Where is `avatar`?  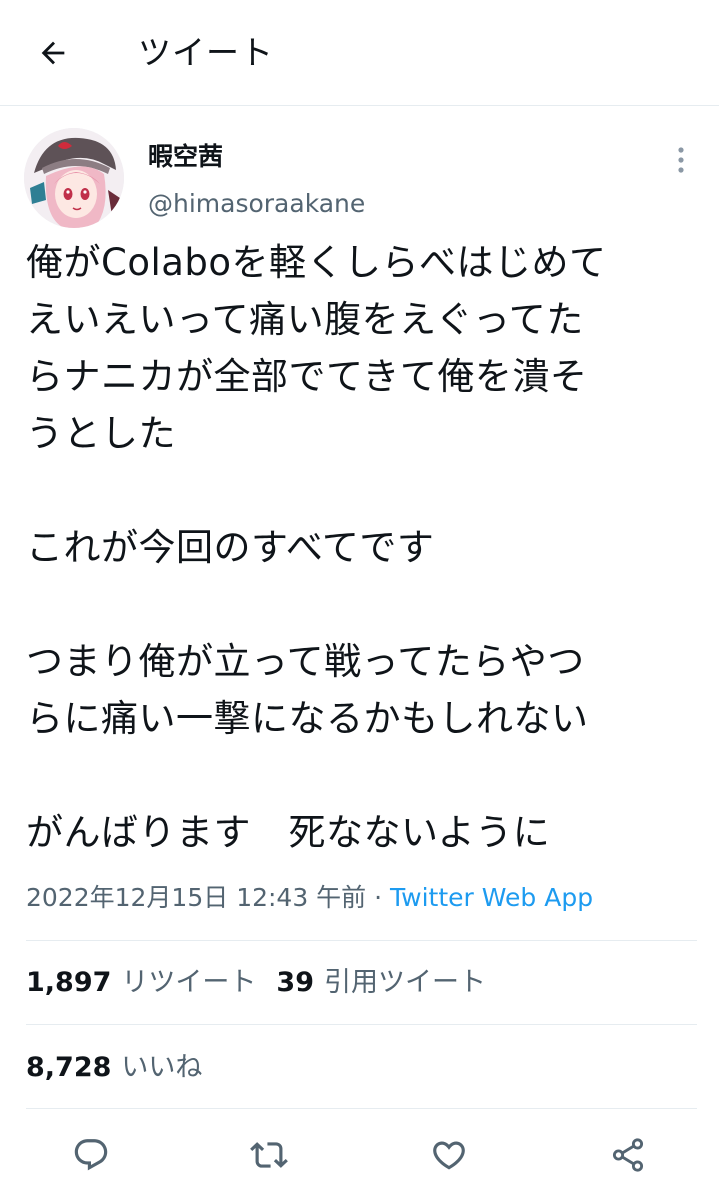 avatar is located at coordinates (74, 178).